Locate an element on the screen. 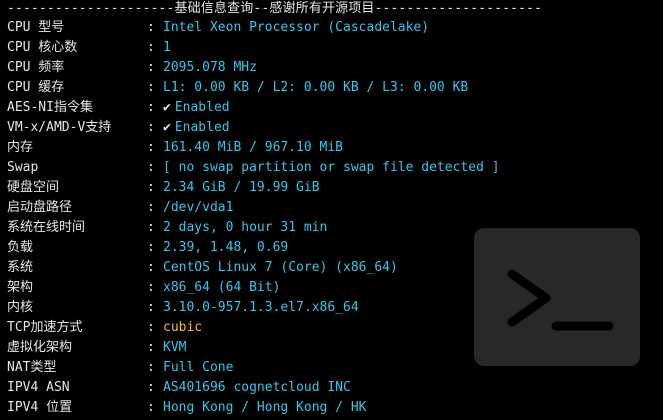 The image size is (663, 420). row-vmx-amdv: VM-x/AMD-V支持 : ✔ Enabled is located at coordinates (332, 128).